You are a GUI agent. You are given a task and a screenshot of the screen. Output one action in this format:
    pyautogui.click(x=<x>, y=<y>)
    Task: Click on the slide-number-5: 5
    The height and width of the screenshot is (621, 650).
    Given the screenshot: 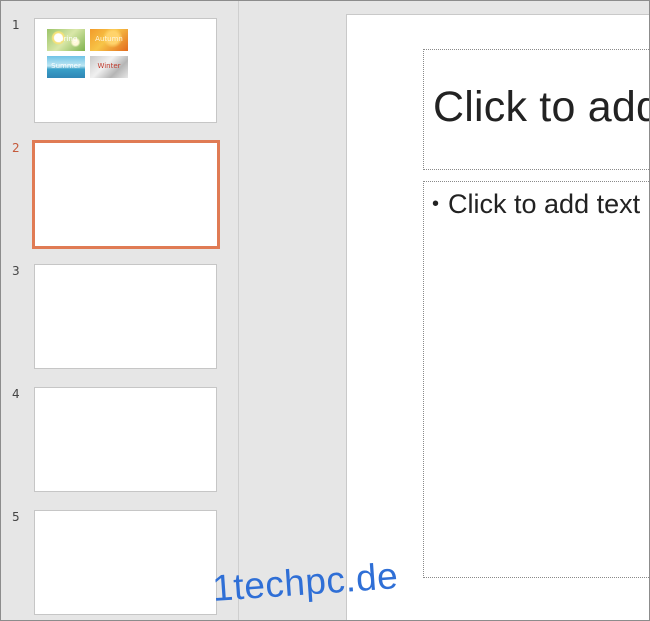 What is the action you would take?
    pyautogui.click(x=16, y=517)
    